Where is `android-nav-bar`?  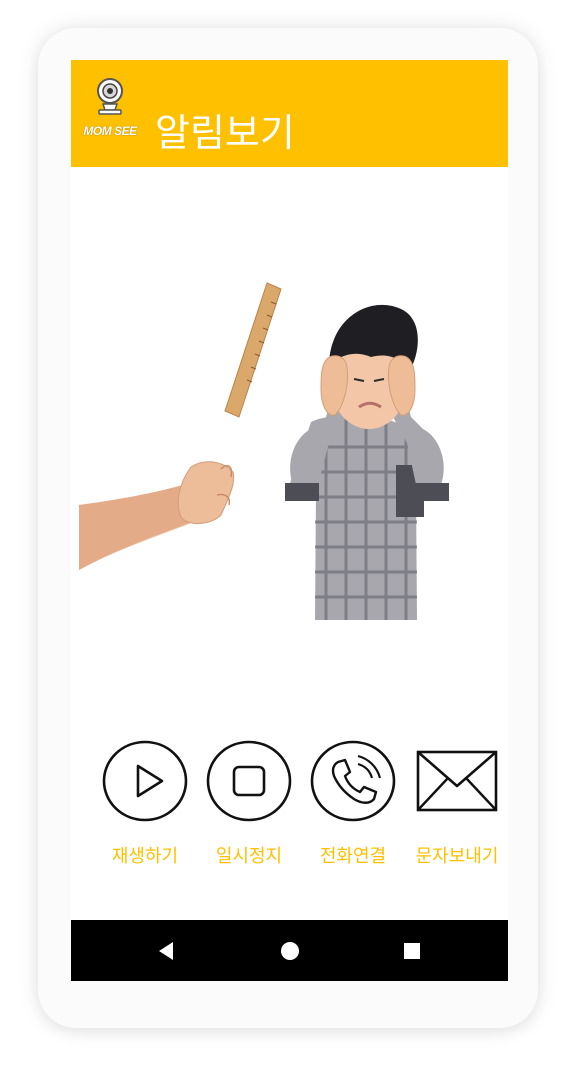
android-nav-bar is located at coordinates (289, 950).